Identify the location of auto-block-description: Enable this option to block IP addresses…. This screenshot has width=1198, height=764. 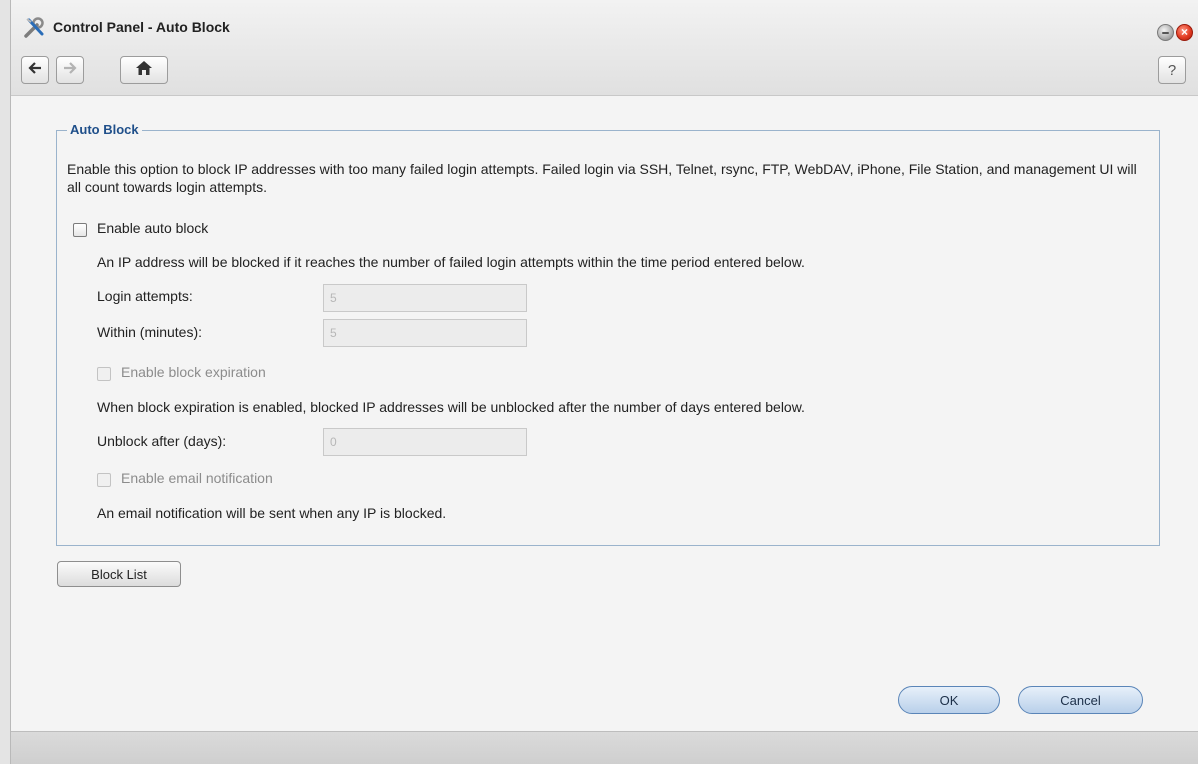
(602, 178).